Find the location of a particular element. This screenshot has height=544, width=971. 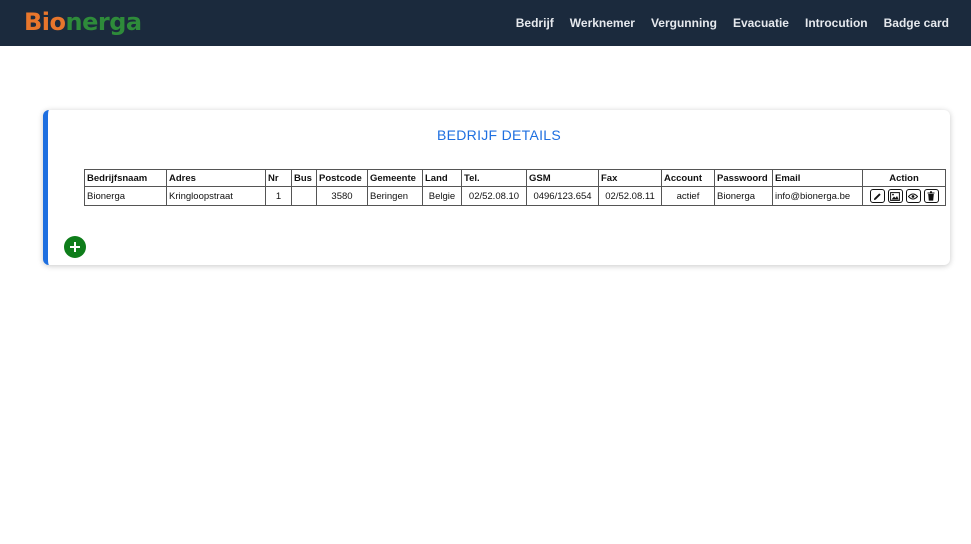

plus-icon is located at coordinates (75, 247).